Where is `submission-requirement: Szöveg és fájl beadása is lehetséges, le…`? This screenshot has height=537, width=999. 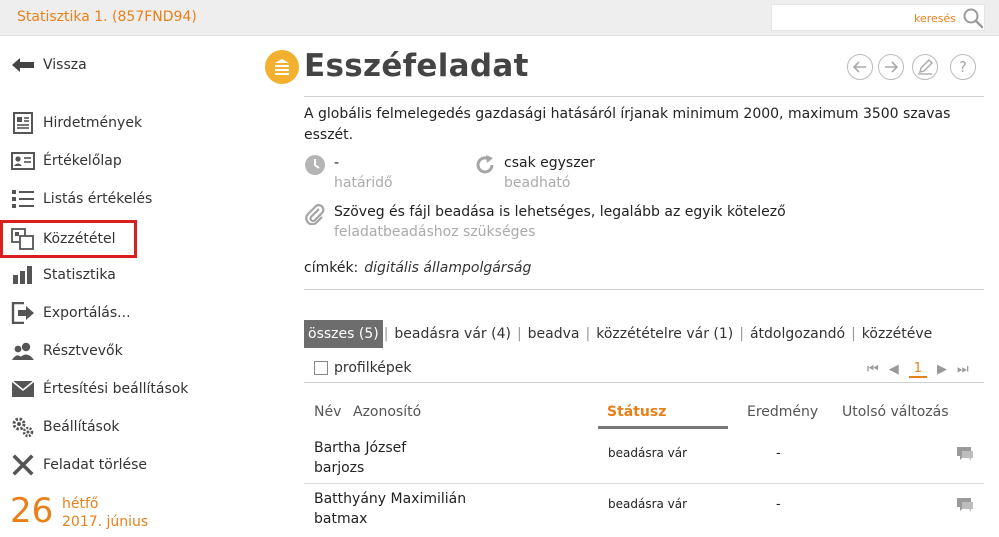
submission-requirement: Szöveg és fájl beadása is lehetséges, le… is located at coordinates (545, 222).